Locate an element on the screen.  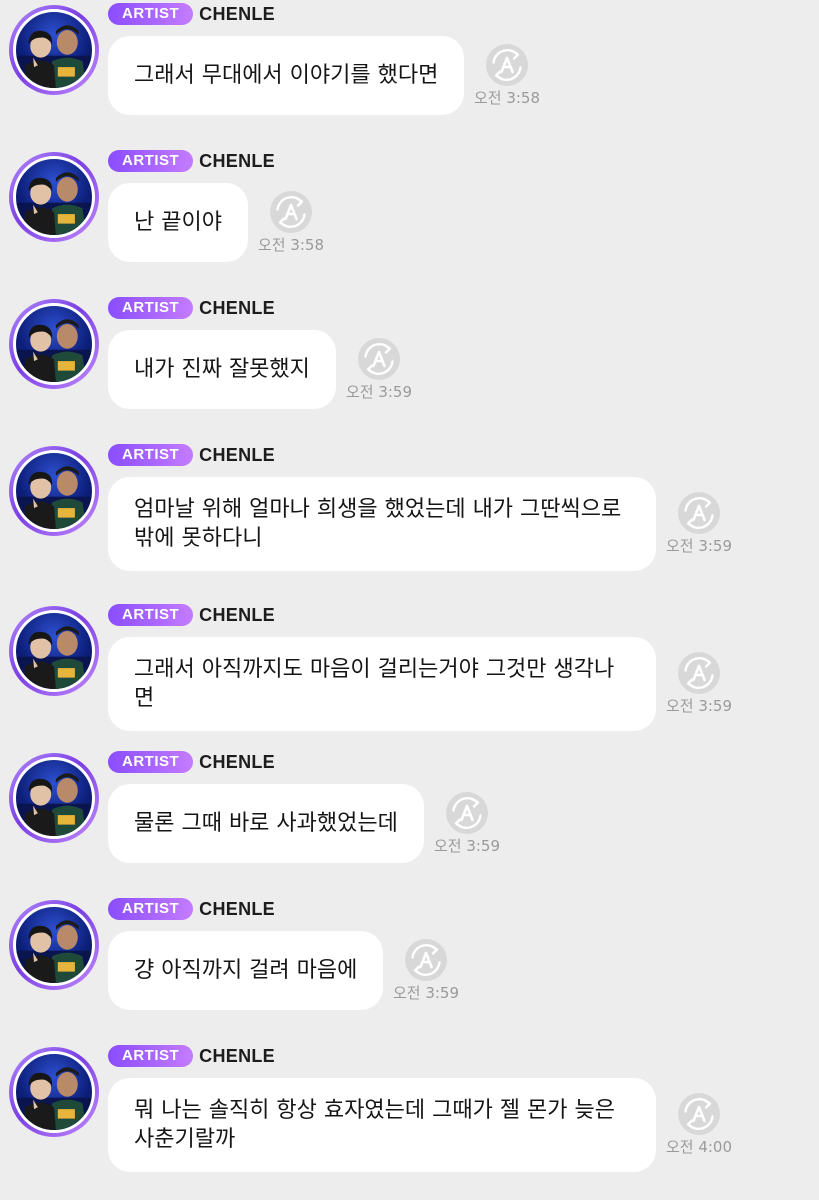
message-bubble: 내가 진짜 잘못했지 is located at coordinates (222, 369).